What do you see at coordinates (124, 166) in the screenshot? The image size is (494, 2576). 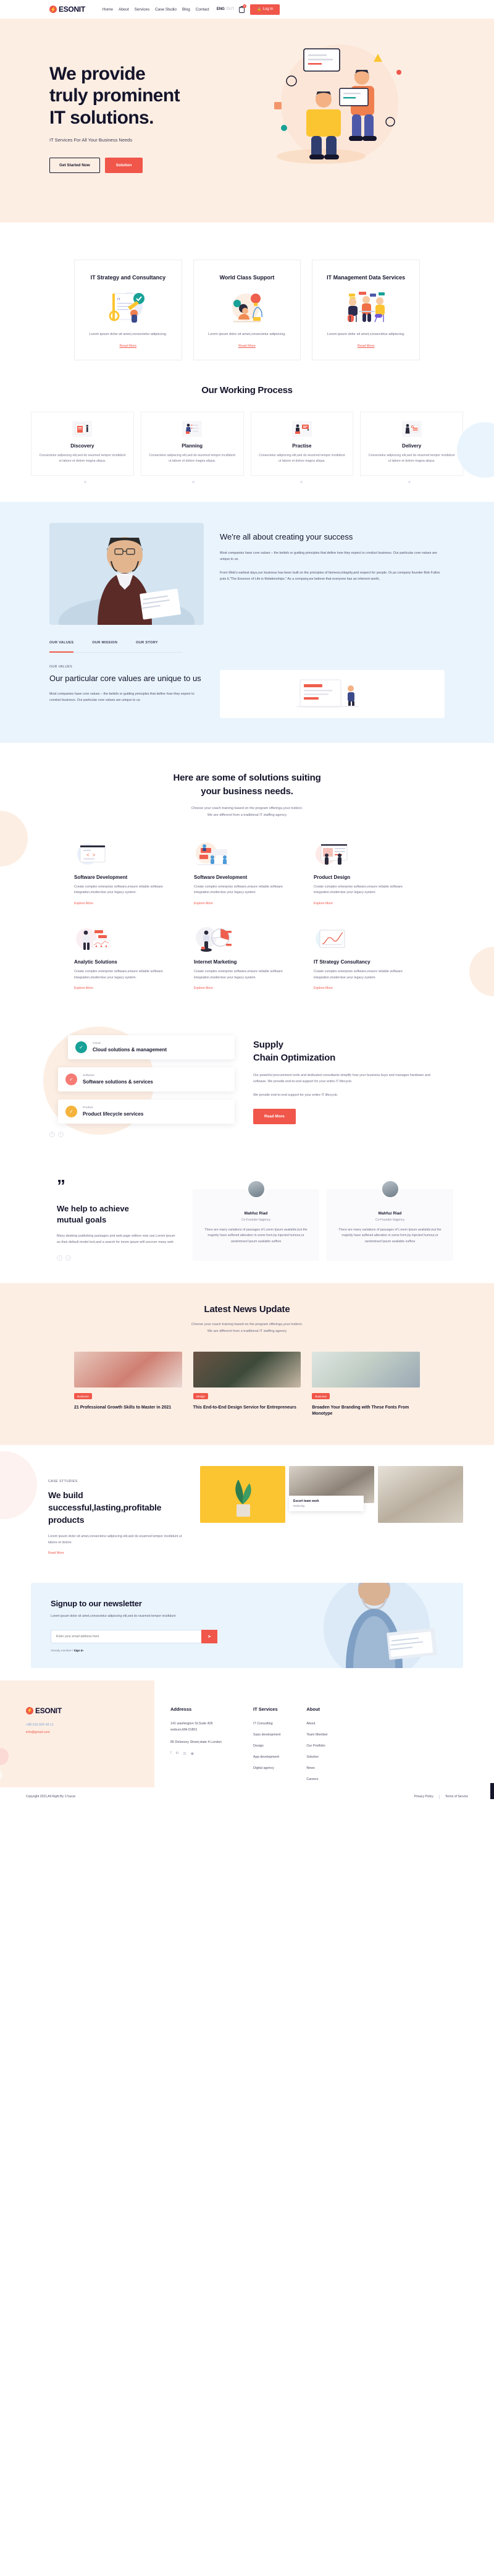 I see `solution-button: Solution` at bounding box center [124, 166].